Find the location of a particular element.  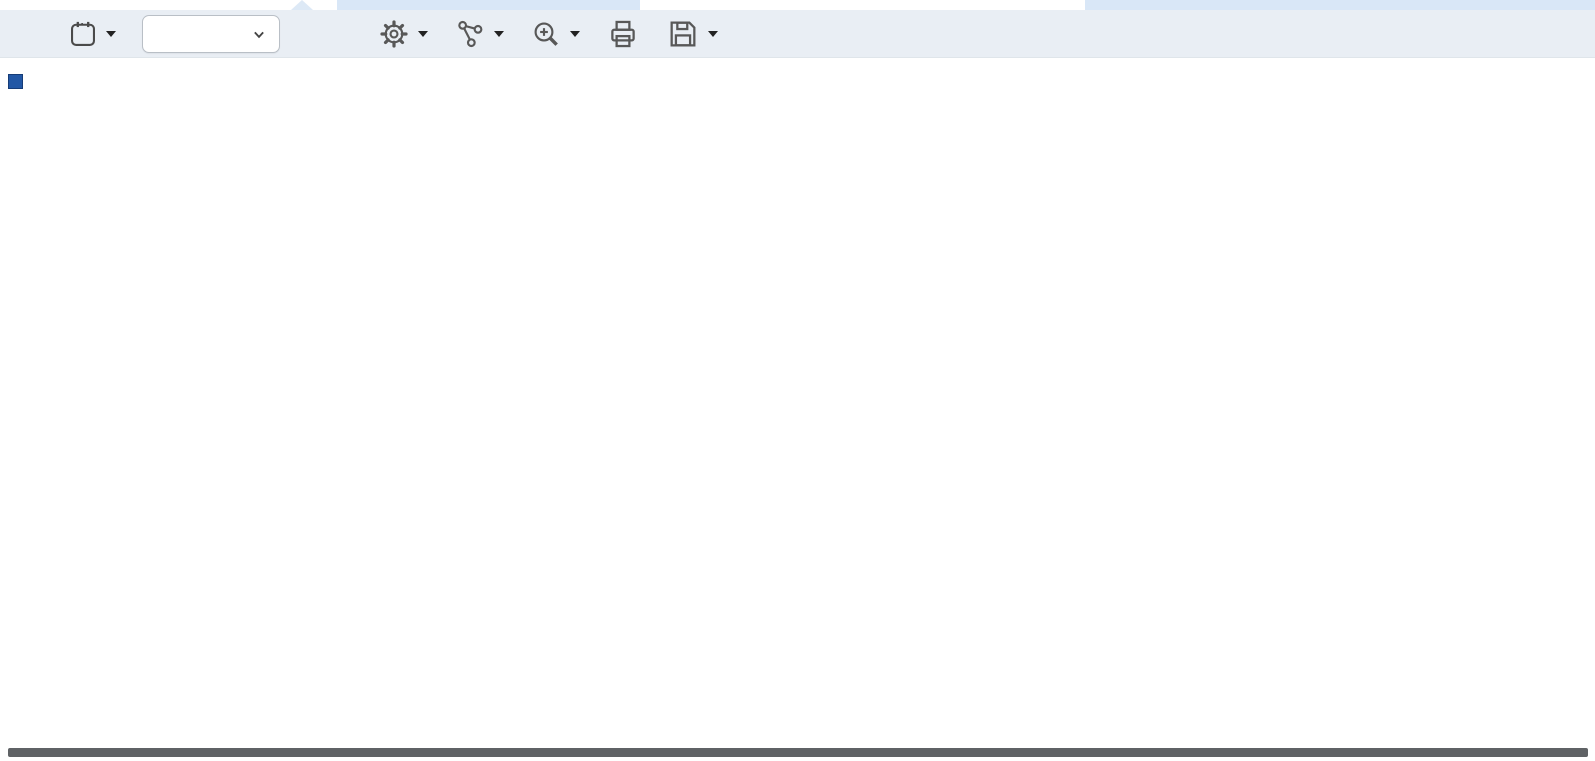

tooltip-notch is located at coordinates (302, 5).